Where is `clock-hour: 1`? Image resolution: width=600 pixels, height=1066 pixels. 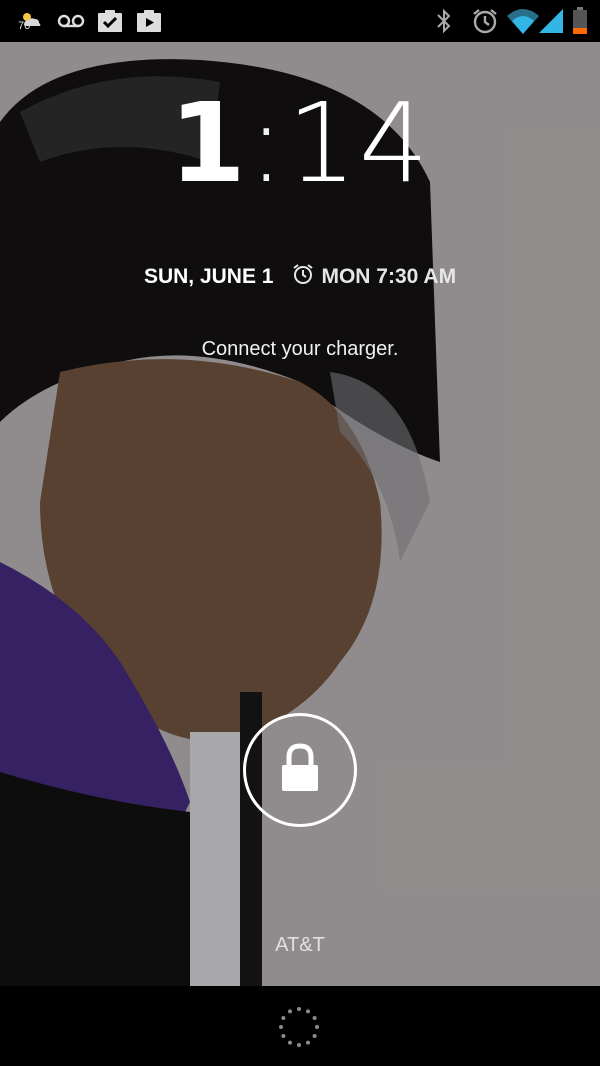 clock-hour: 1 is located at coordinates (208, 143).